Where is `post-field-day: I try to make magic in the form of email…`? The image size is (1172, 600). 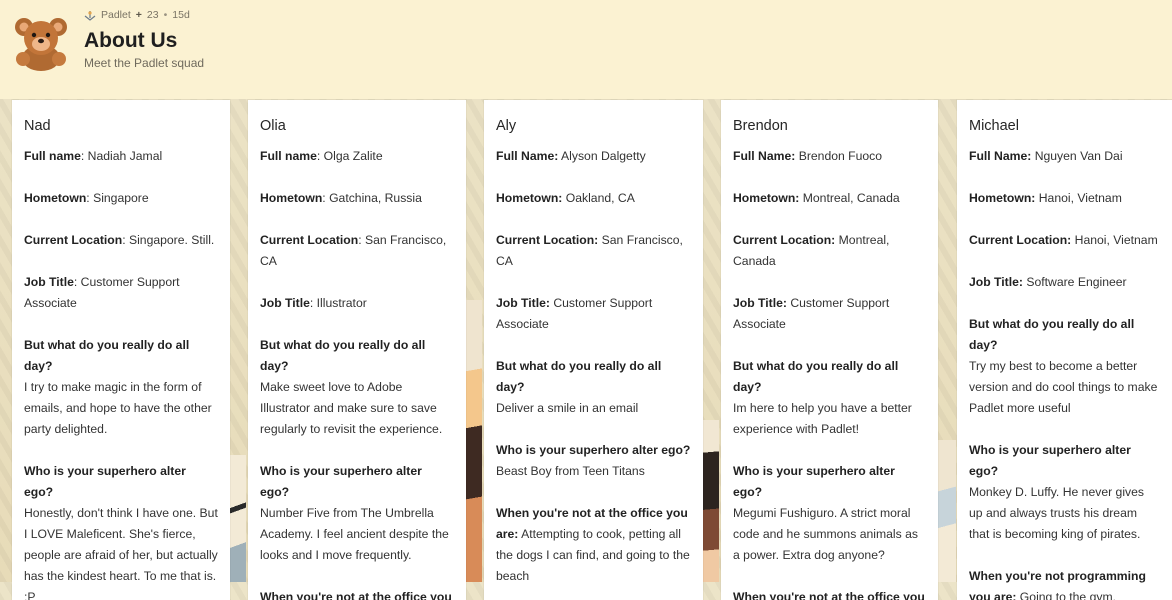
post-field-day: I try to make magic in the form of email… is located at coordinates (118, 408).